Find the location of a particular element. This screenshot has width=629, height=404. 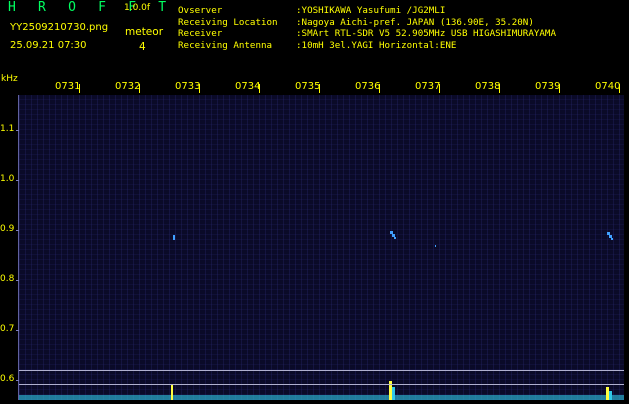

observer-value: :YOSHIKAWA Yasufumi /JG2MLI is located at coordinates (371, 10).